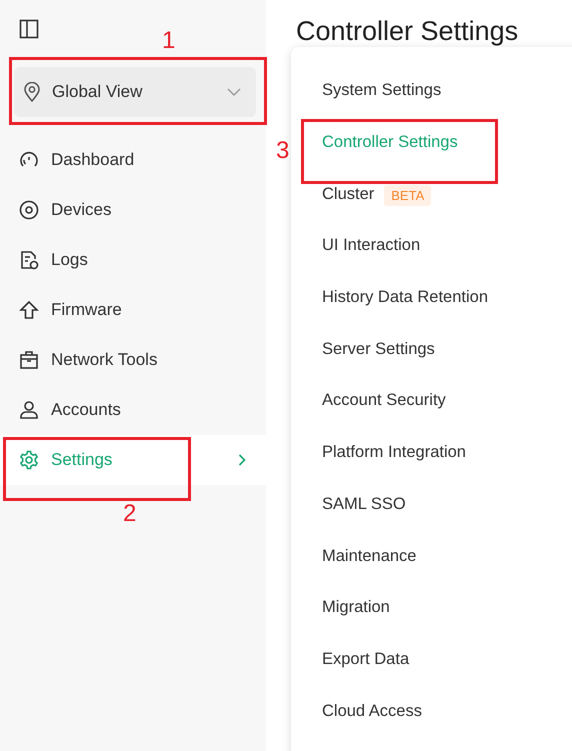 The width and height of the screenshot is (572, 751). Describe the element at coordinates (29, 29) in the screenshot. I see `sidebar-toggle-icon` at that location.